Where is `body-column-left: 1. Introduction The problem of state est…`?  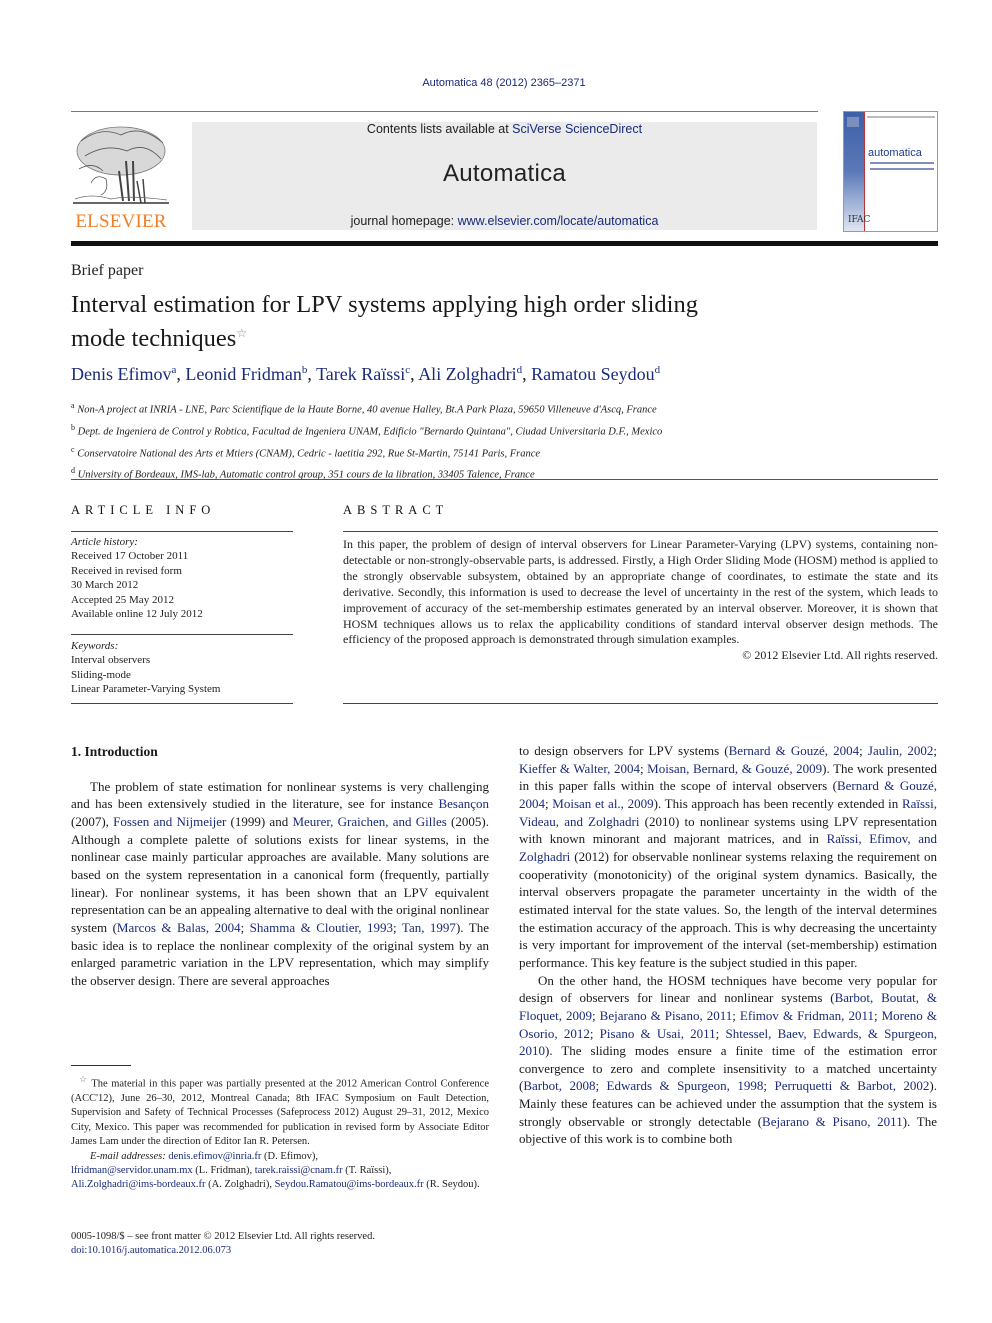 body-column-left: 1. Introduction The problem of state est… is located at coordinates (280, 866).